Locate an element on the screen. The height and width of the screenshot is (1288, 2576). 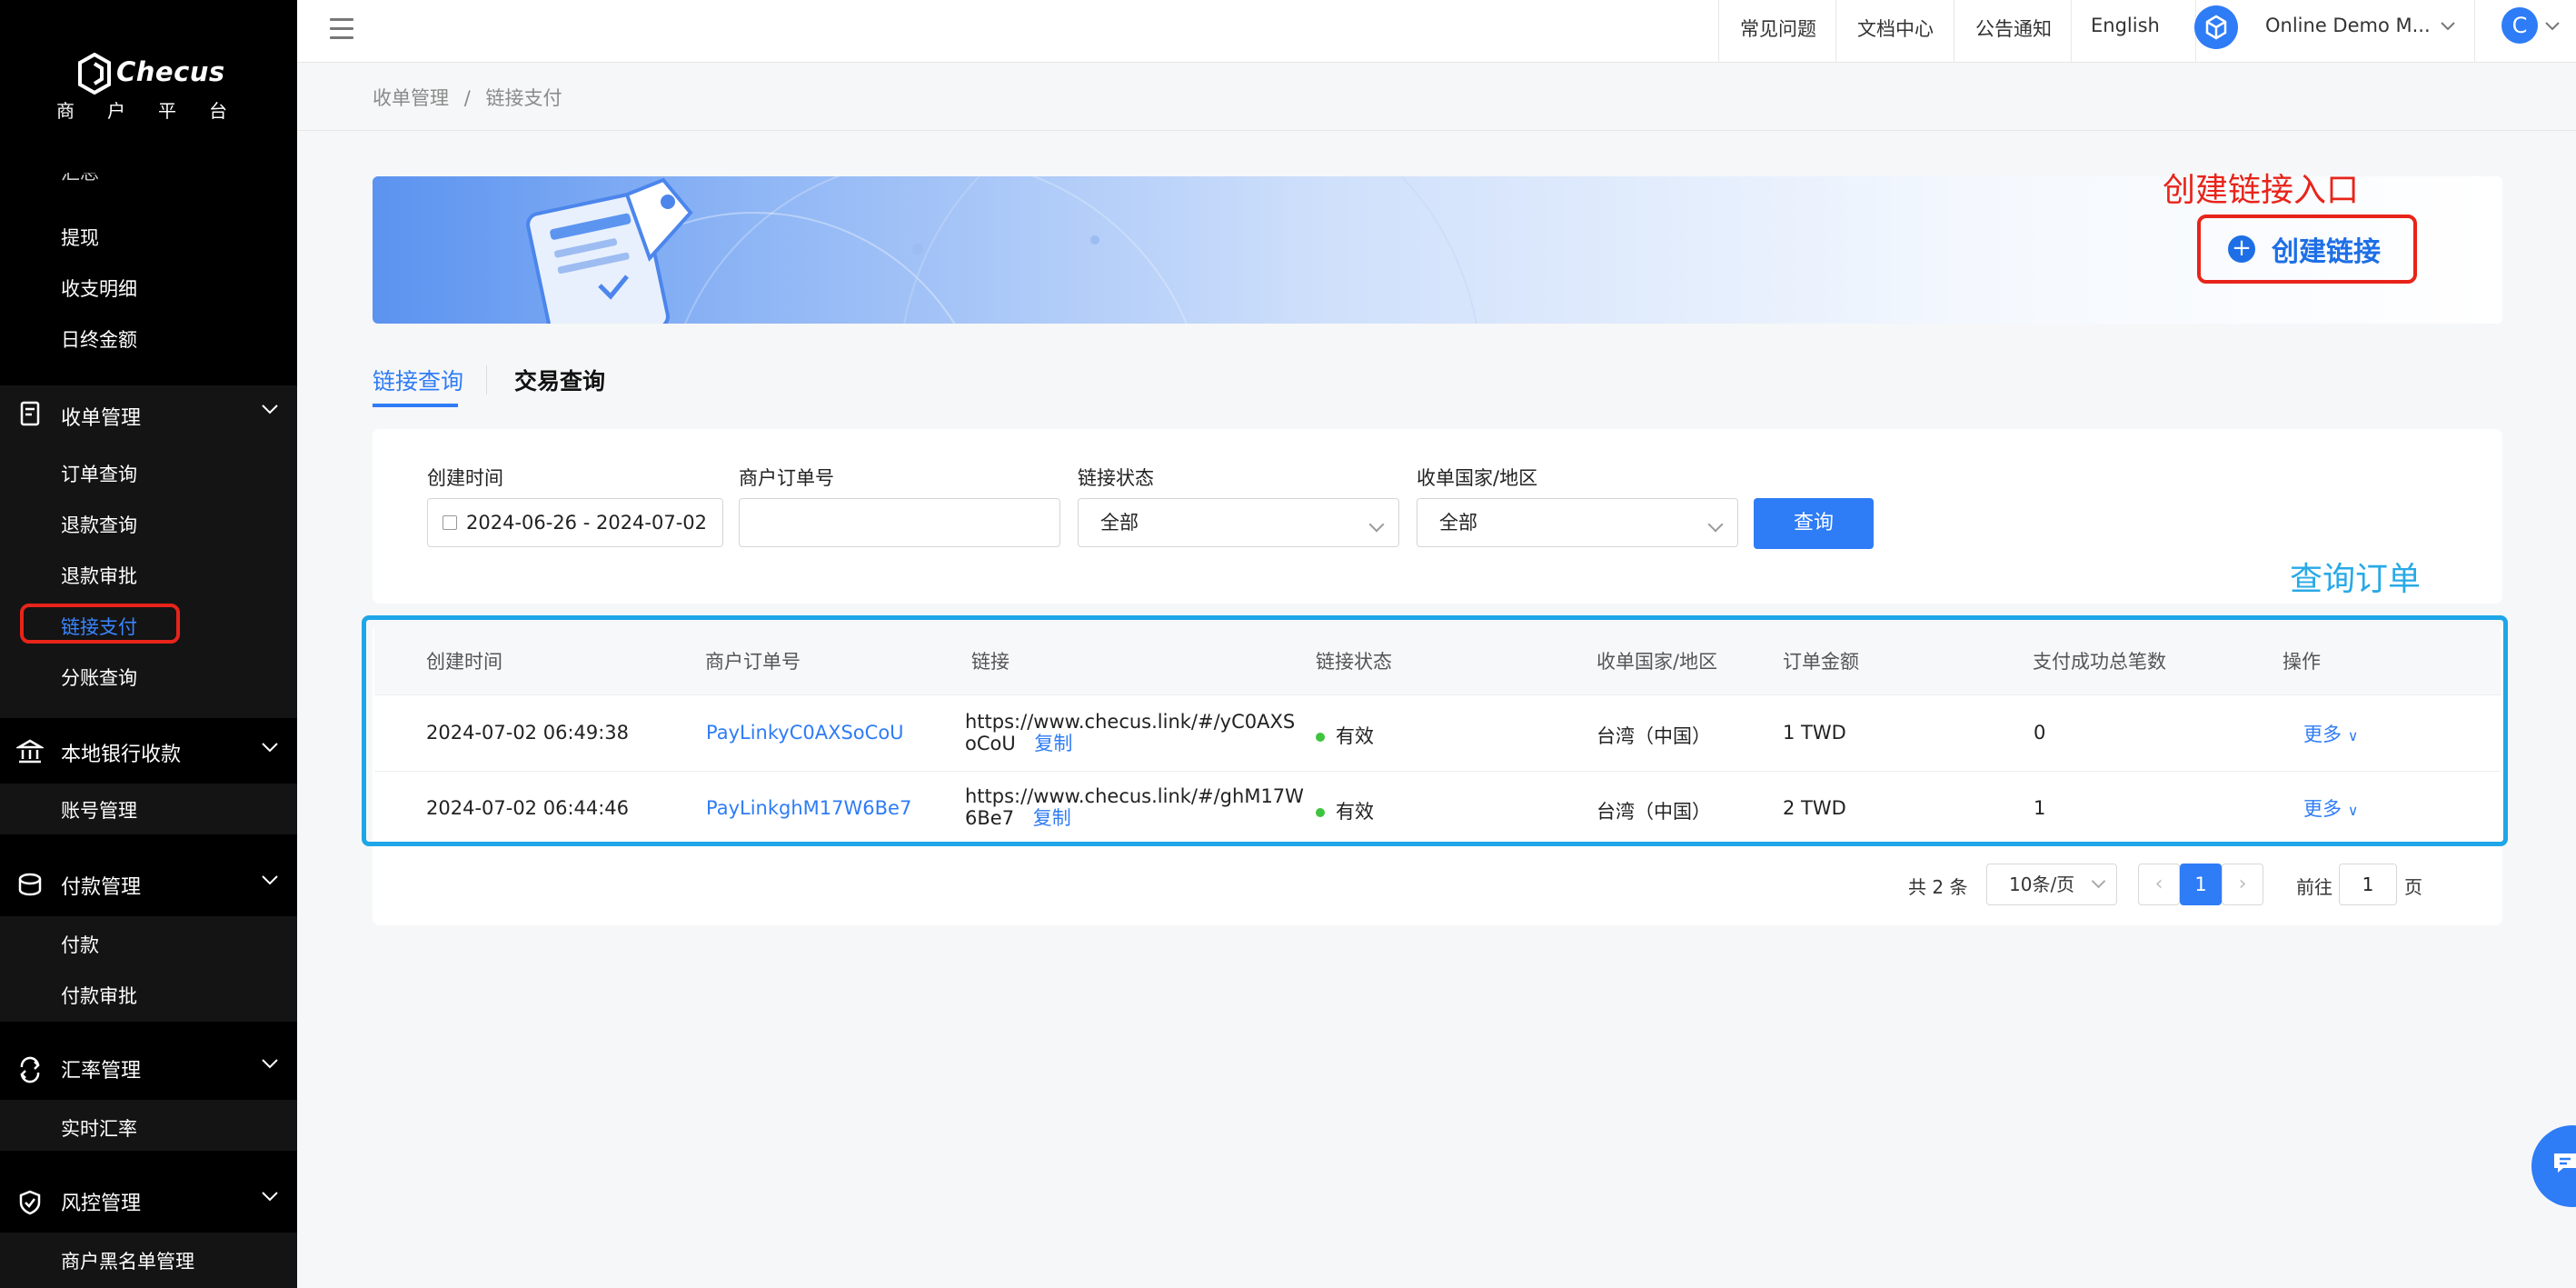
date-range-picker: 2024-06-26 - 2024-07-02 is located at coordinates (575, 522).